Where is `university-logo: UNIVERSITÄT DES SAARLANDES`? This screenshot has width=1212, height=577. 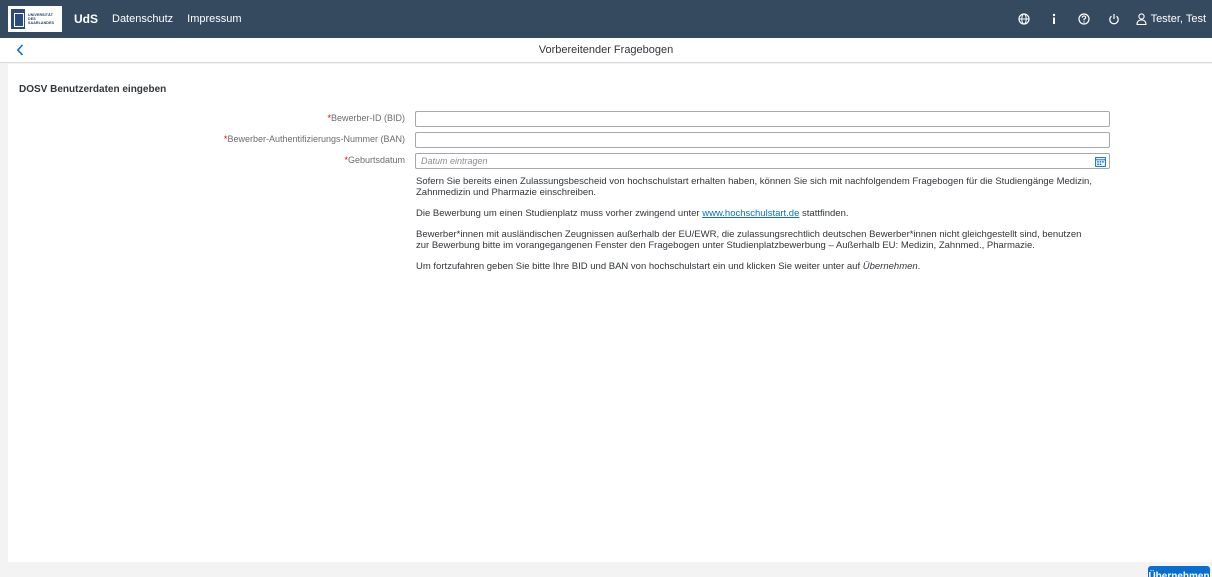
university-logo: UNIVERSITÄT DES SAARLANDES is located at coordinates (35, 19).